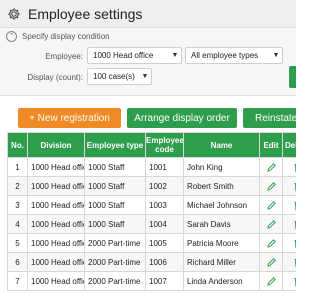 Image resolution: width=320 pixels, height=301 pixels. What do you see at coordinates (17, 186) in the screenshot?
I see `cell-no: 2` at bounding box center [17, 186].